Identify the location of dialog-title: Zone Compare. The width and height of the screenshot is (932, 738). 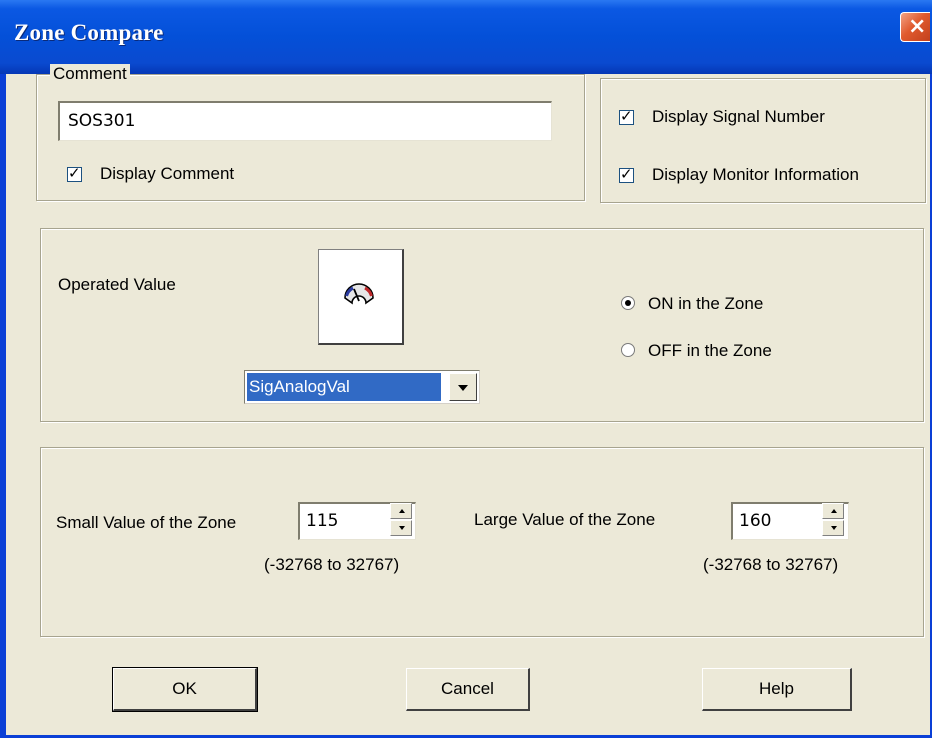
(89, 32).